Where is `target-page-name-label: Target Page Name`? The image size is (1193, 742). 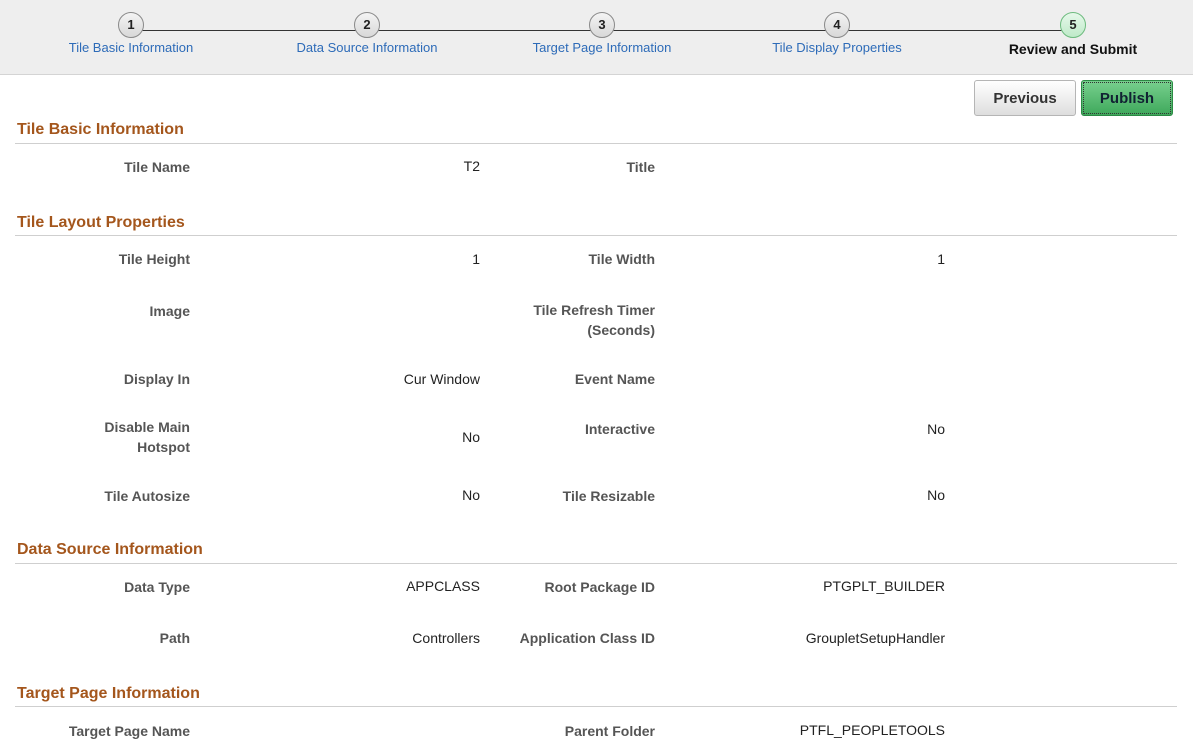 target-page-name-label: Target Page Name is located at coordinates (129, 731).